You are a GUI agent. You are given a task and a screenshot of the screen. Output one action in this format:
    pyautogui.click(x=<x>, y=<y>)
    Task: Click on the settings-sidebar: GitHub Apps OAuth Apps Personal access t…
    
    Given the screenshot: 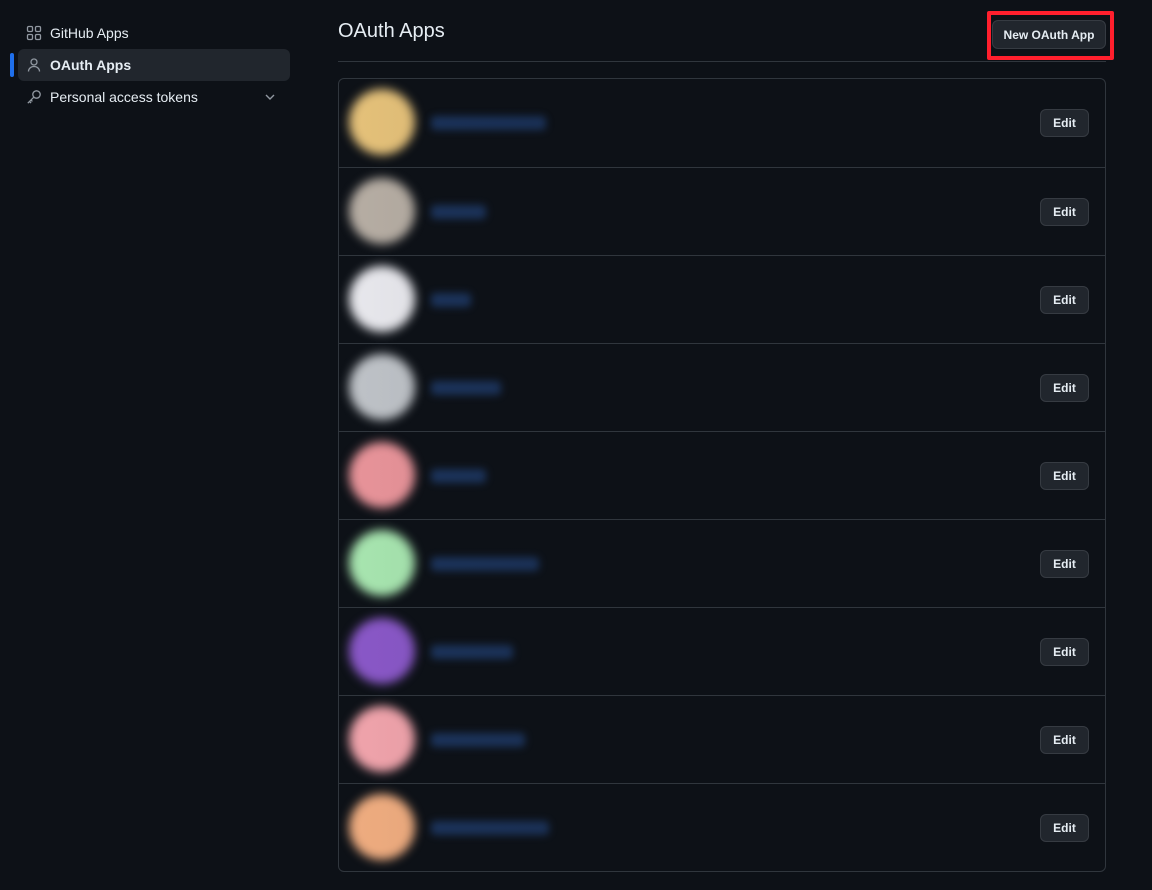 What is the action you would take?
    pyautogui.click(x=150, y=65)
    